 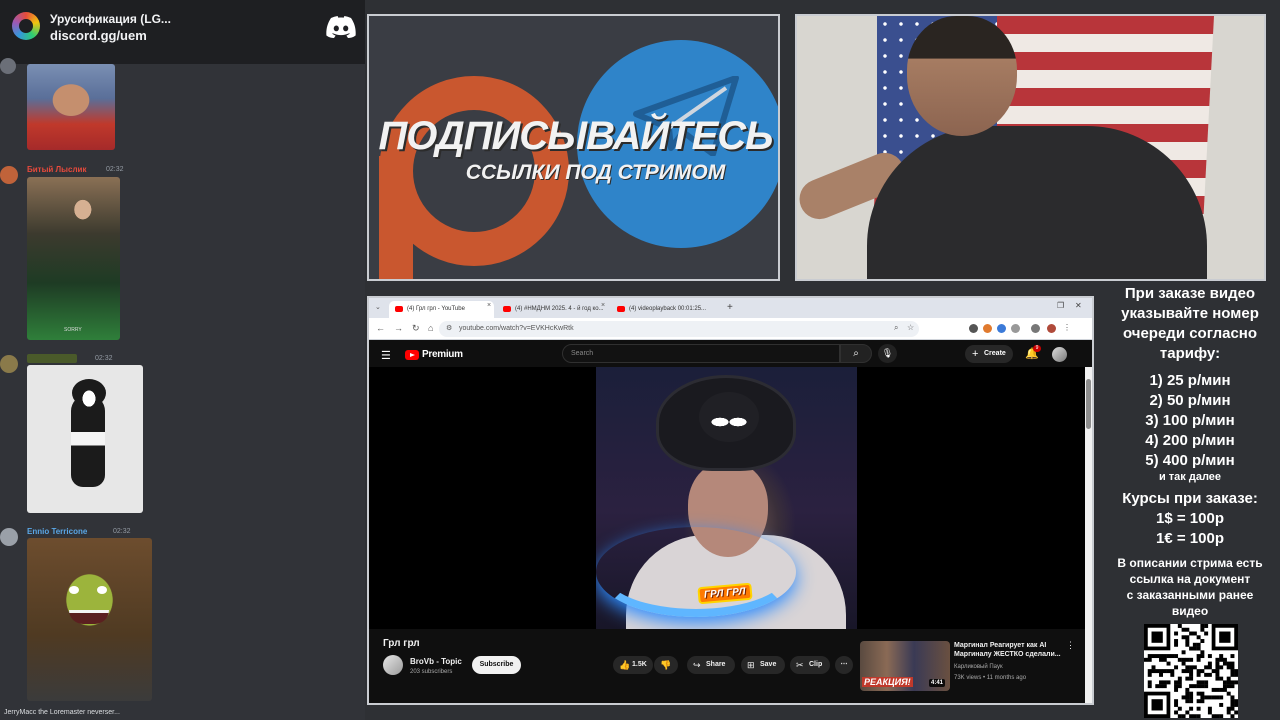 I want to click on tab-search-icon: ⌄, so click(x=378, y=307).